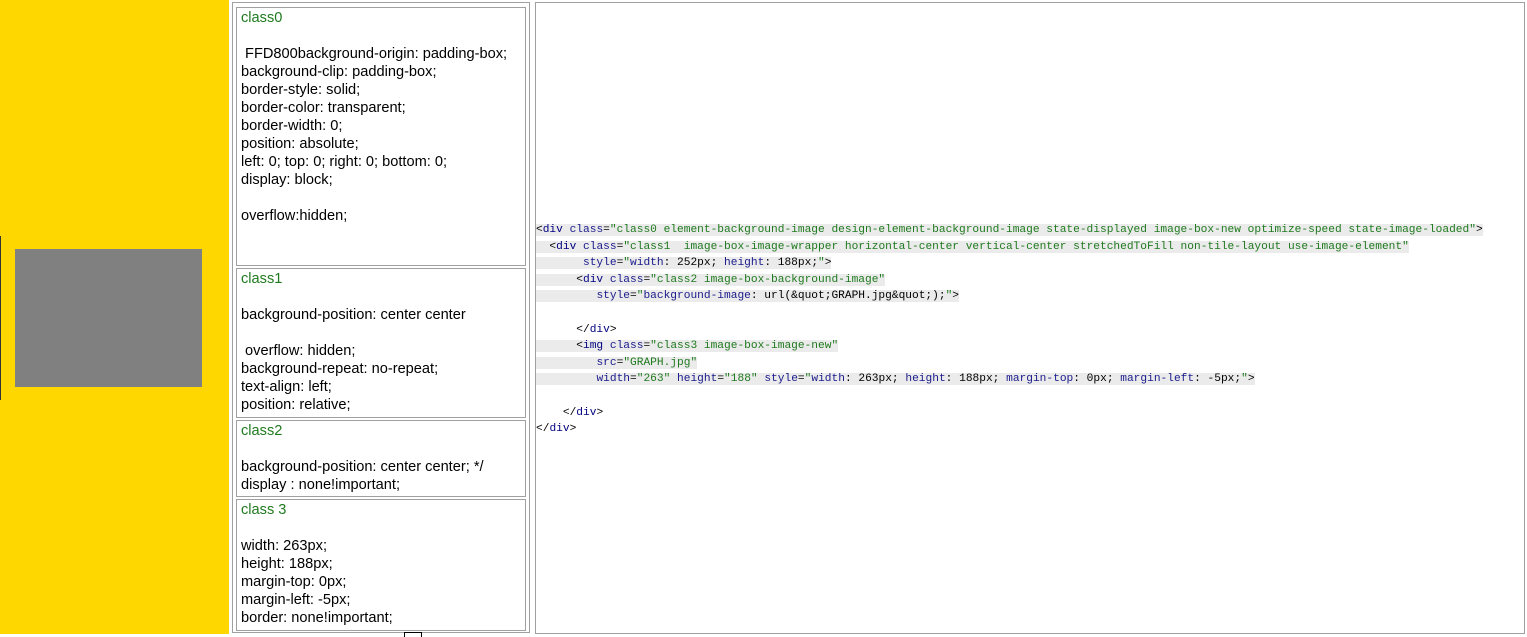  I want to click on image-placeholder, so click(108, 318).